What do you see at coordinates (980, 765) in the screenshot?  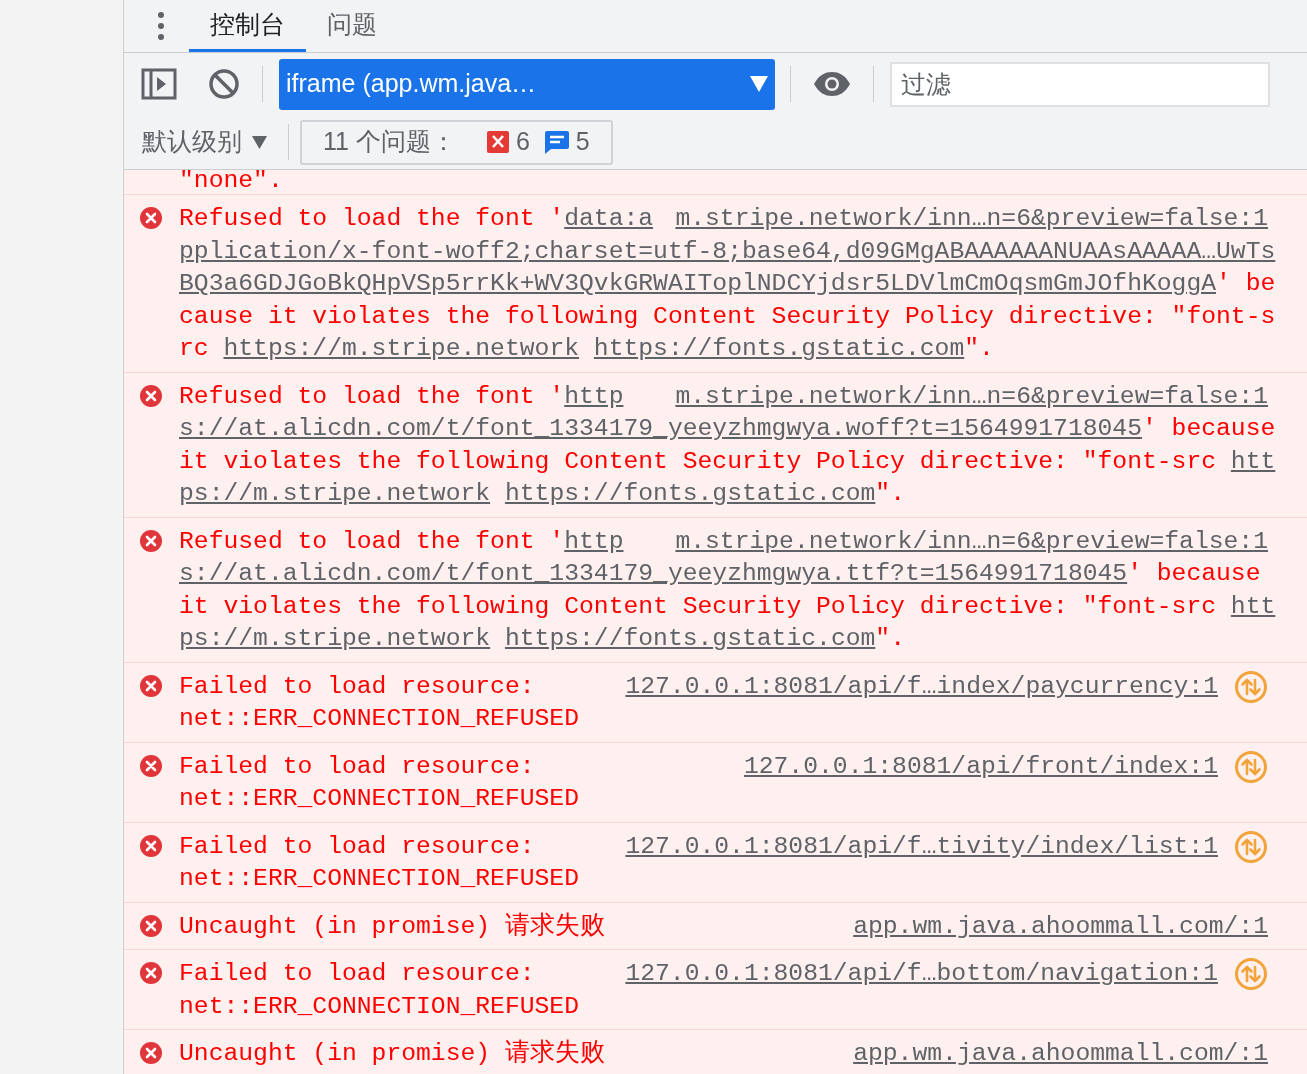 I see `source-link: 127.0.0.1:8081/api/front/index:1` at bounding box center [980, 765].